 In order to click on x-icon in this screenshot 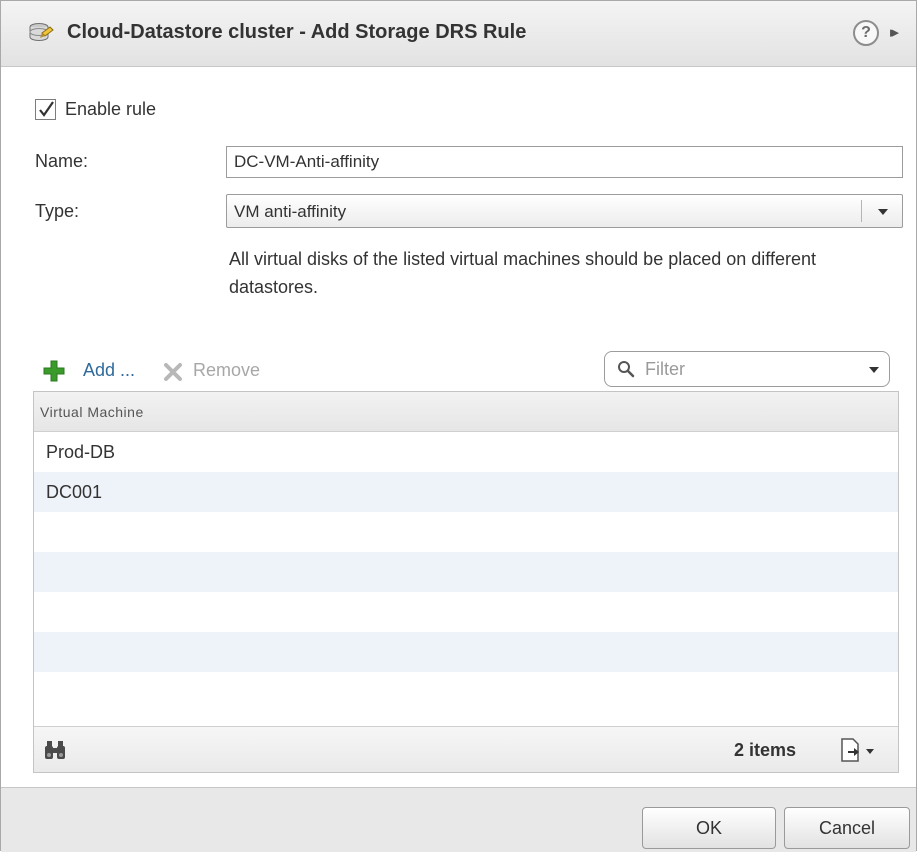, I will do `click(173, 372)`.